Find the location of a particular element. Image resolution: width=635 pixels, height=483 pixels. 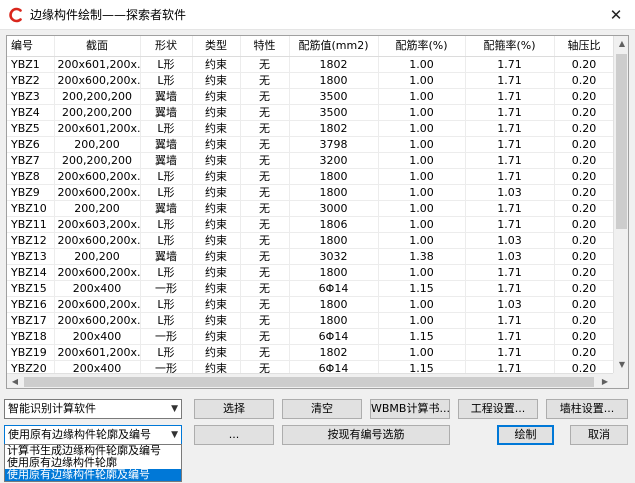

column-header-stirrup-ratio: 配箍率(%) is located at coordinates (510, 46).